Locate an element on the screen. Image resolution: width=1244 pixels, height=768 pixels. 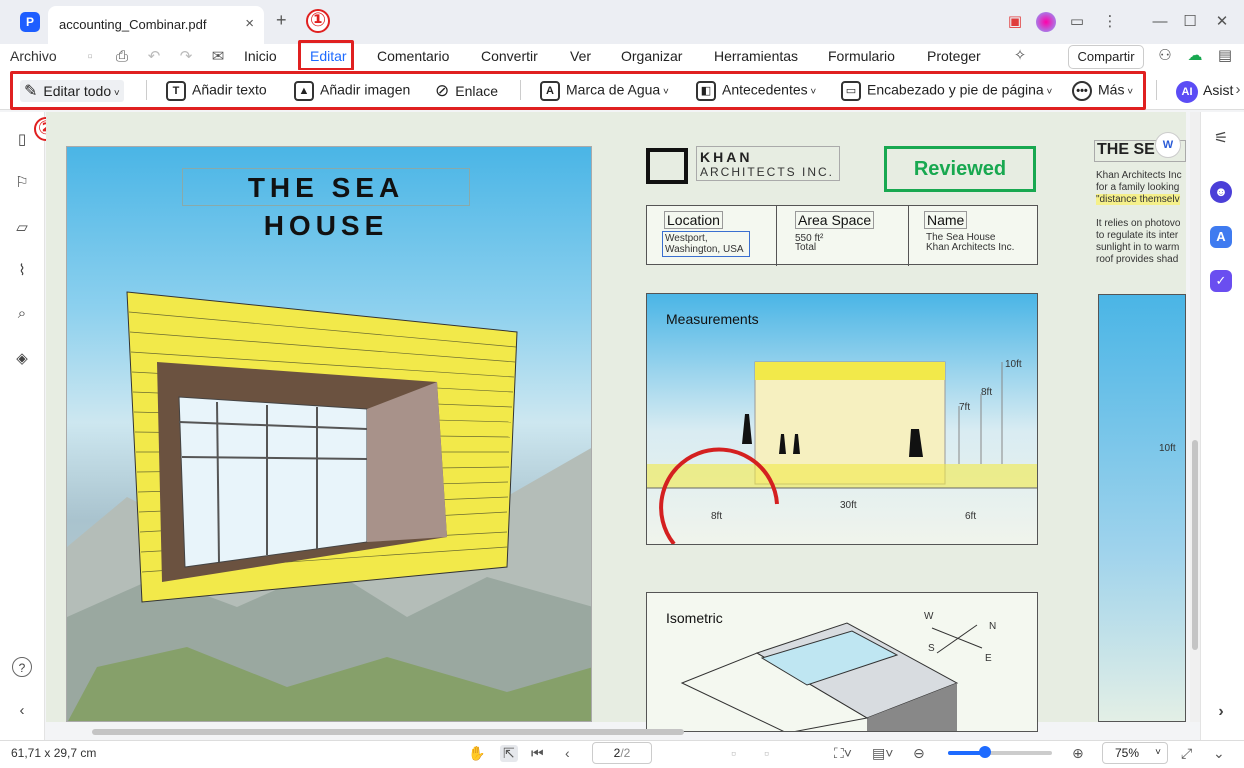
area-space-sub: Total is located at coordinates (805, 247).